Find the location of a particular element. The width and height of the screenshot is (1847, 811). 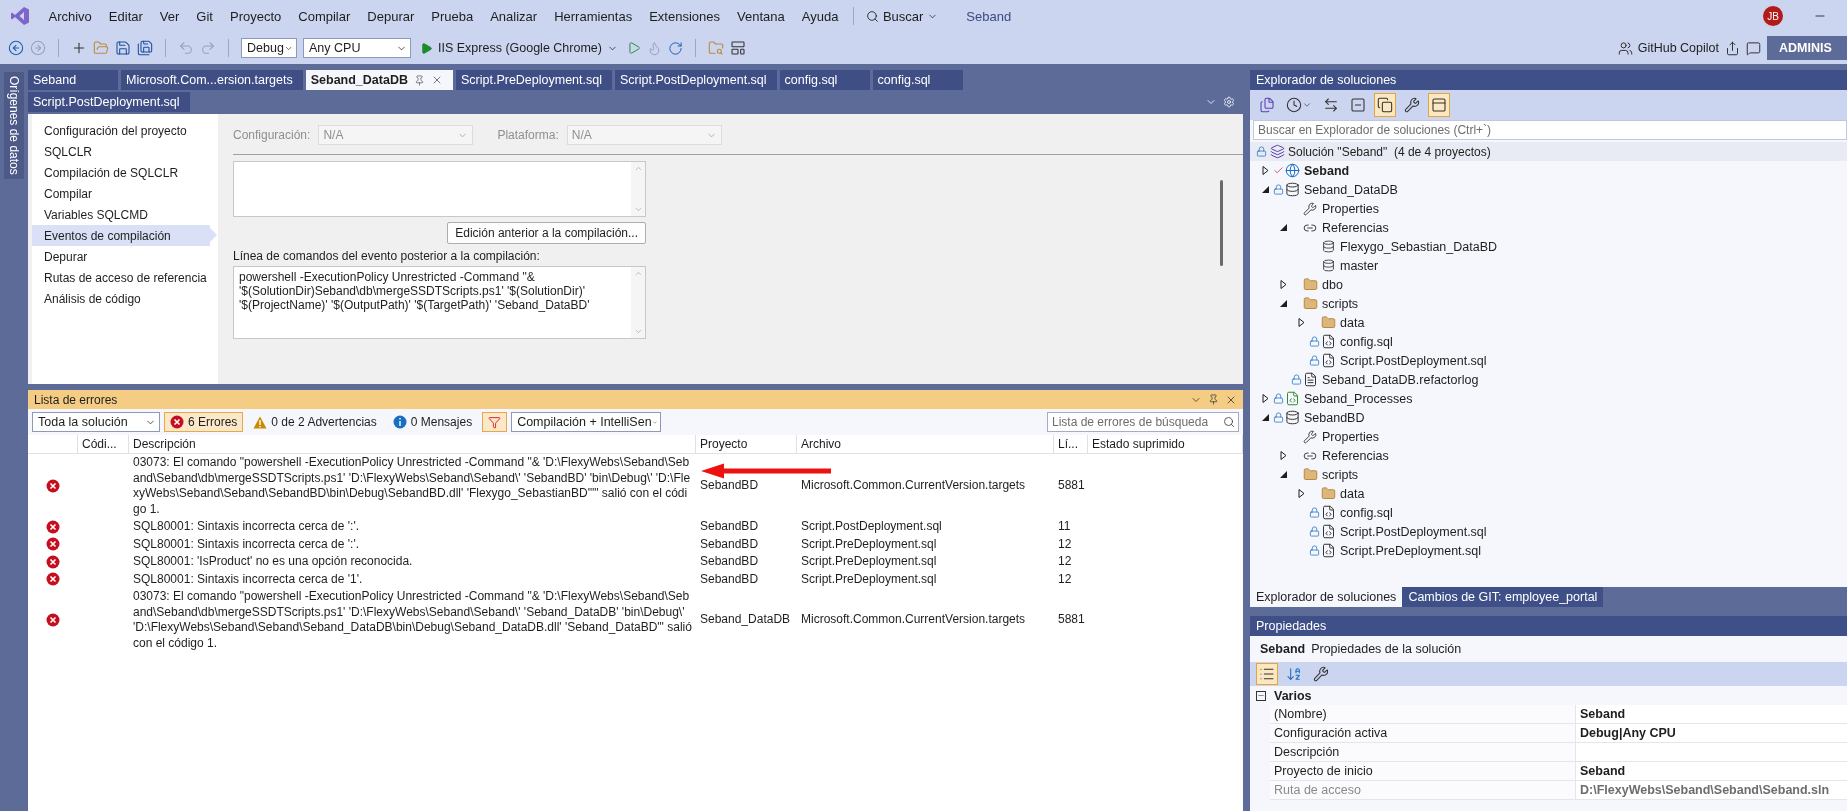

play-outline-icon is located at coordinates (633, 48).